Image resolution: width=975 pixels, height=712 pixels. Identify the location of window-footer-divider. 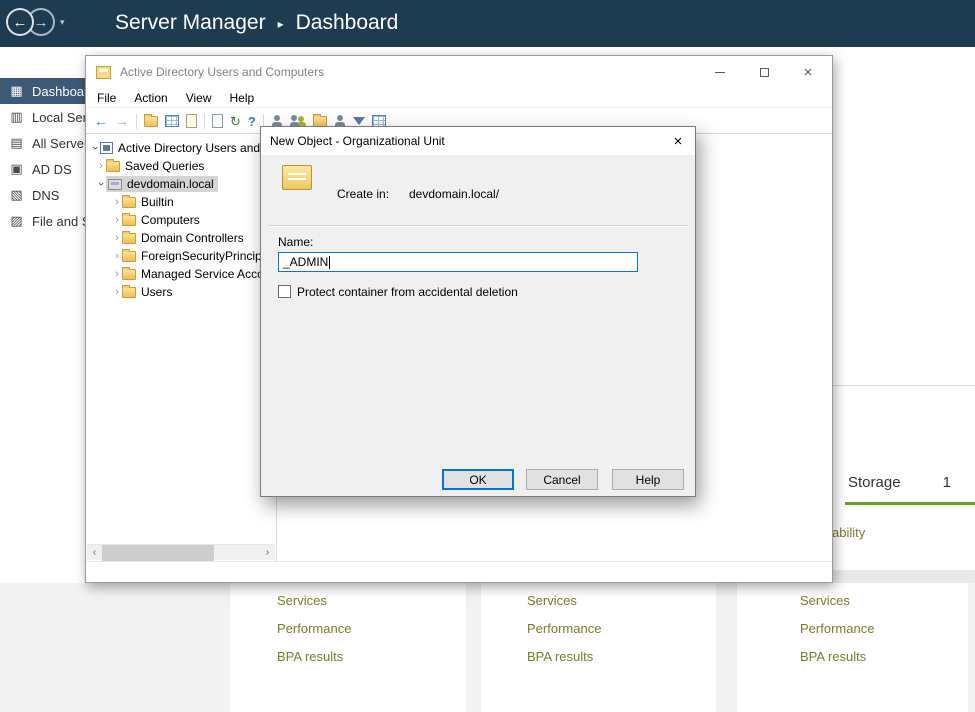
(459, 561).